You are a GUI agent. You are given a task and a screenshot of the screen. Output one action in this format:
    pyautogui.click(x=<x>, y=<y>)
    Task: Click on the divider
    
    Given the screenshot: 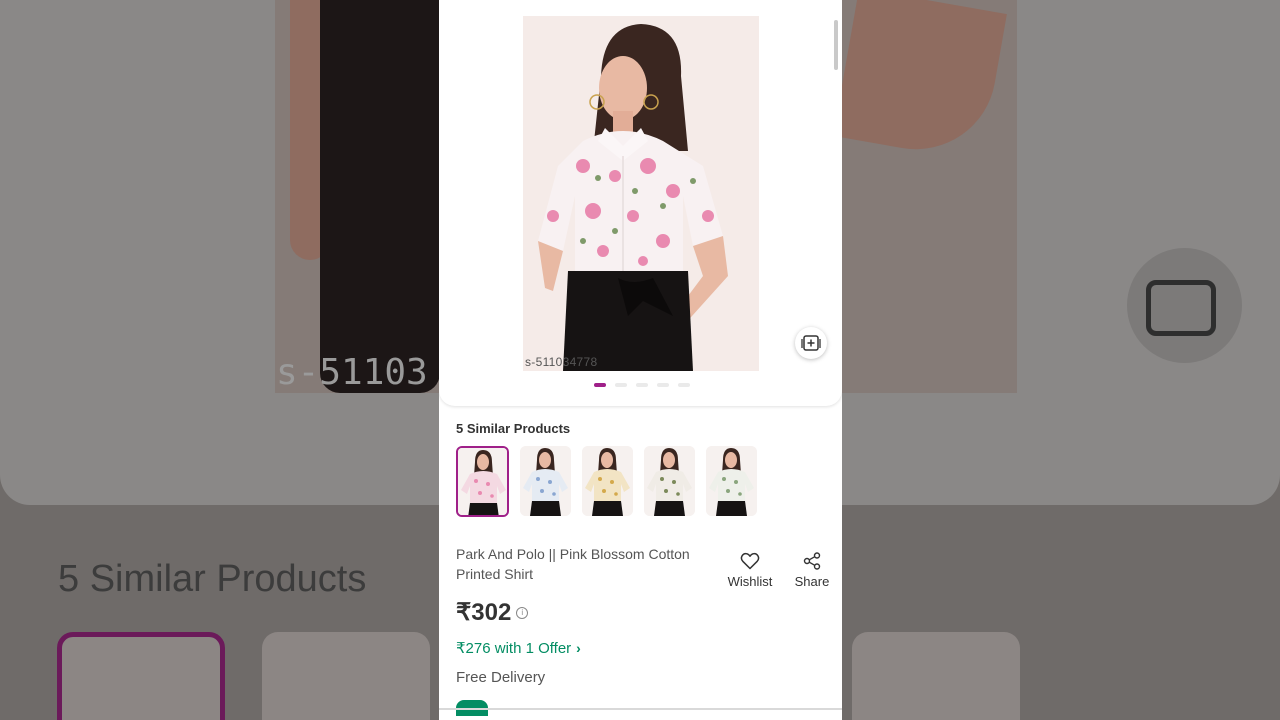 What is the action you would take?
    pyautogui.click(x=640, y=709)
    